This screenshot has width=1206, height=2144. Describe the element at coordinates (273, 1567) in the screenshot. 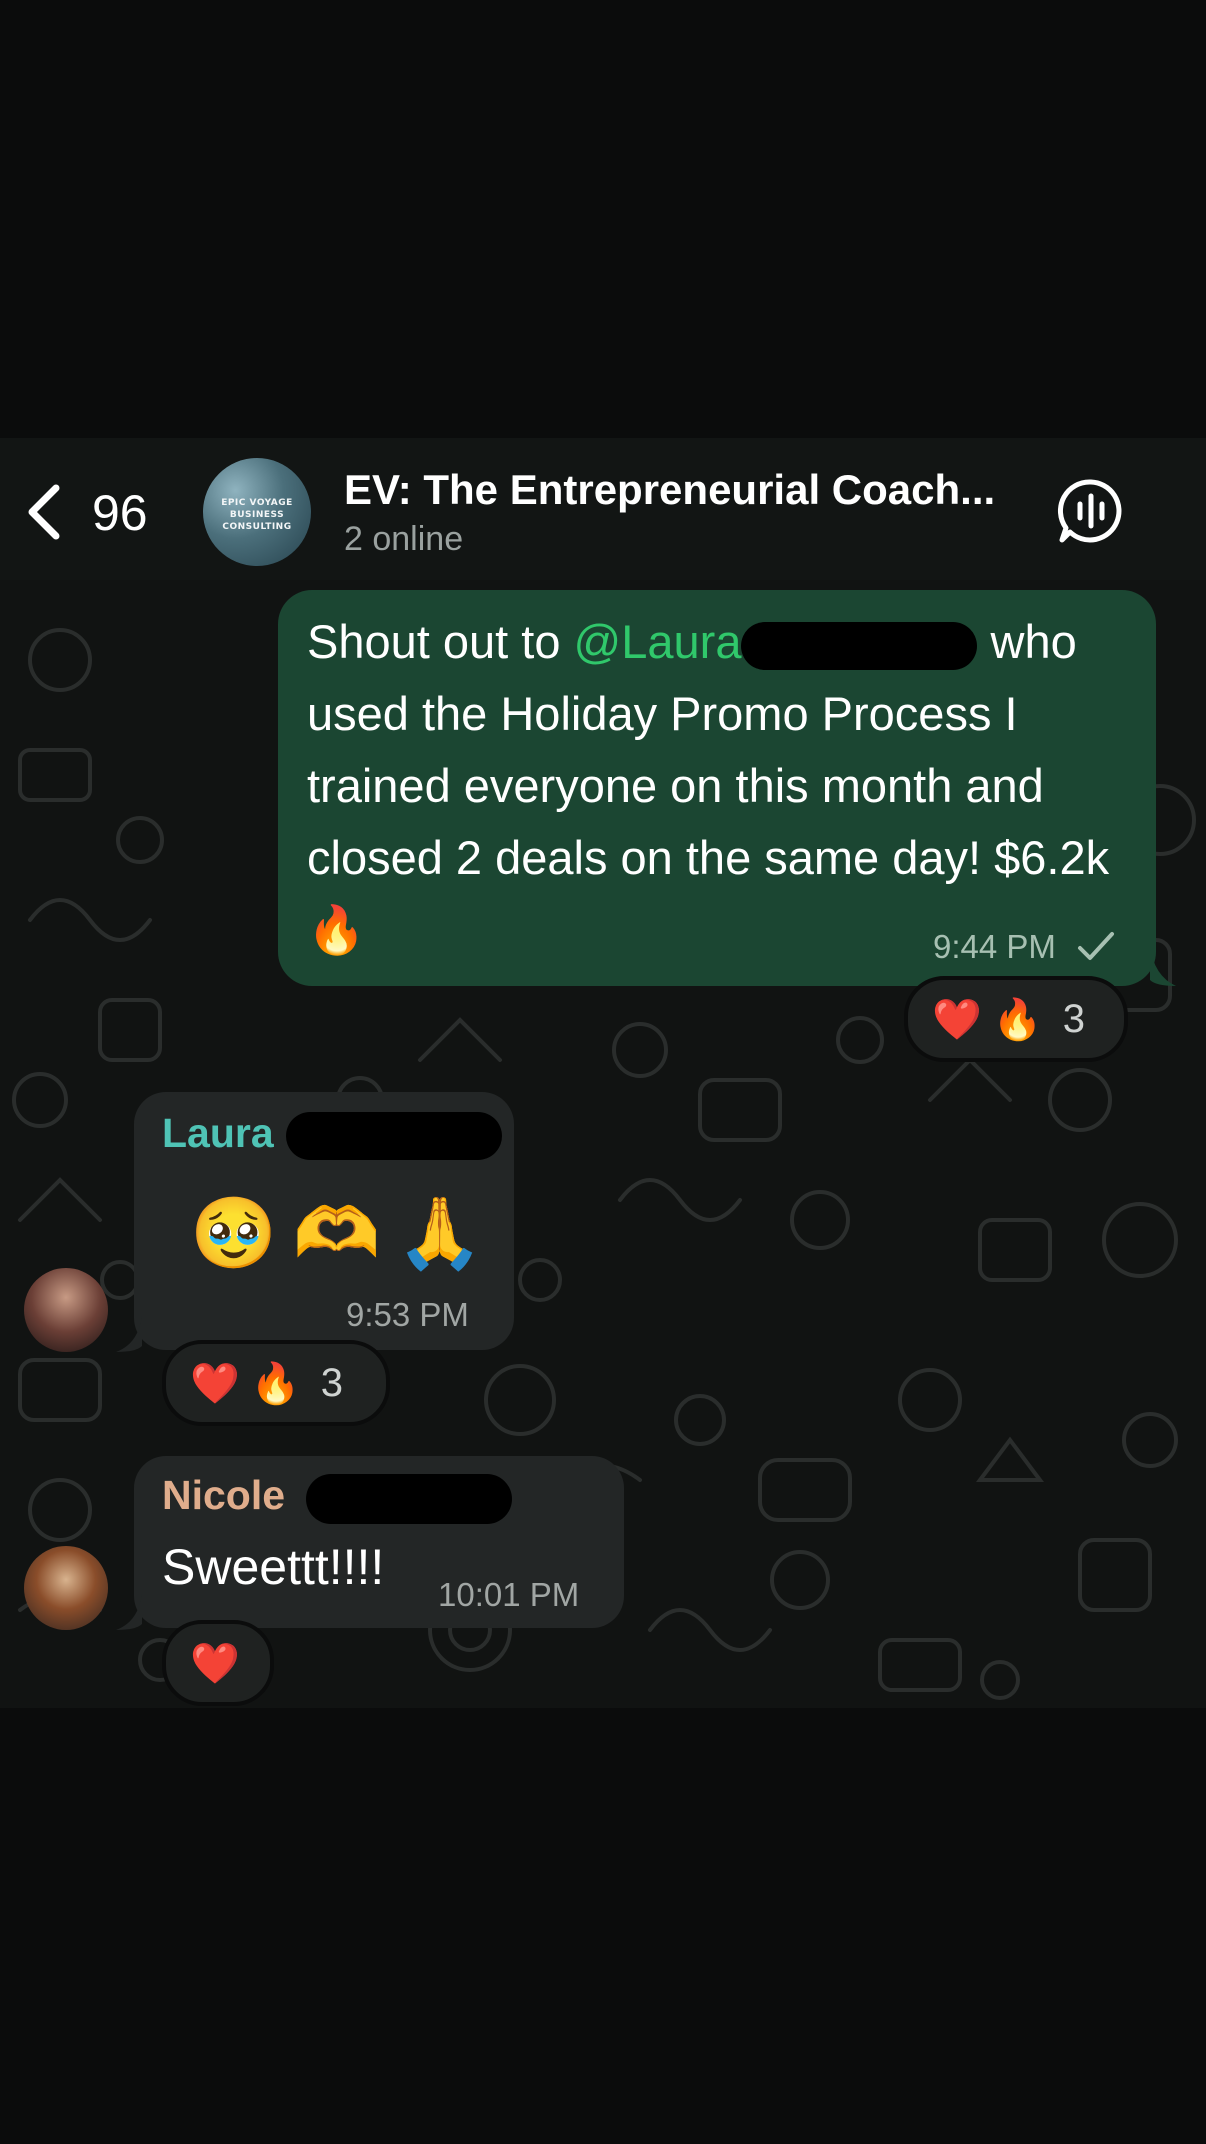

I see `message-text: Sweettt!!!!` at that location.